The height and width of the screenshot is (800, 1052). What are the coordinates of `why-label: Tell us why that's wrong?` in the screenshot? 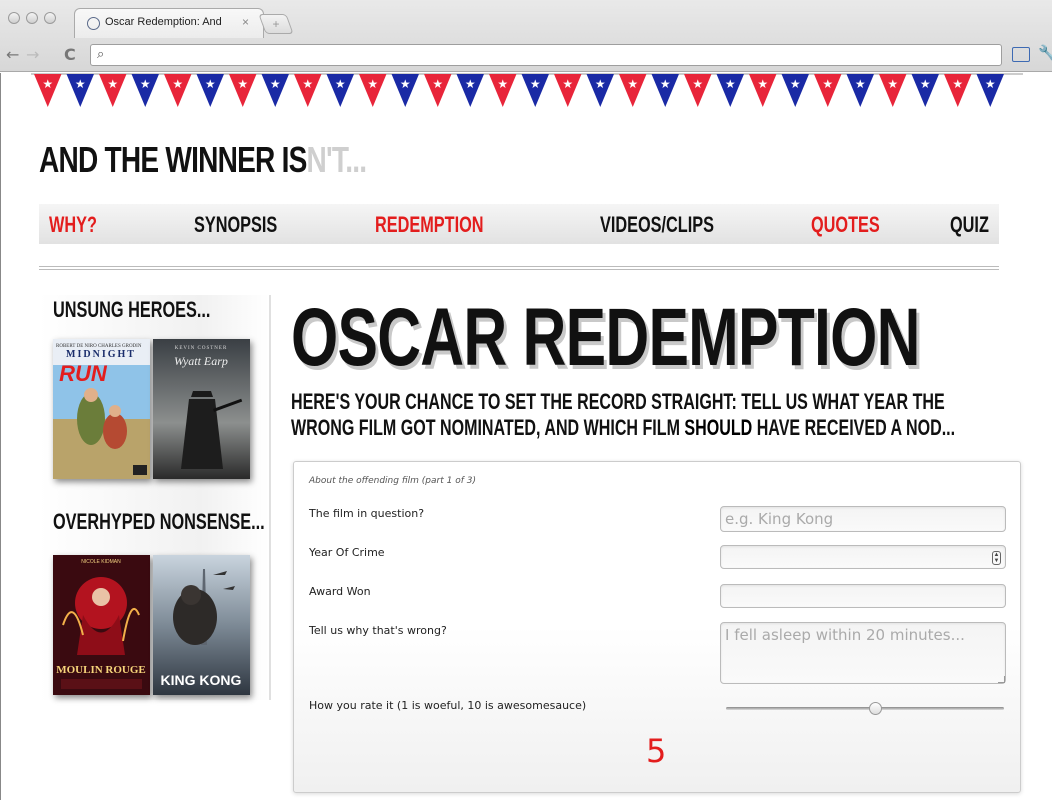 It's located at (378, 630).